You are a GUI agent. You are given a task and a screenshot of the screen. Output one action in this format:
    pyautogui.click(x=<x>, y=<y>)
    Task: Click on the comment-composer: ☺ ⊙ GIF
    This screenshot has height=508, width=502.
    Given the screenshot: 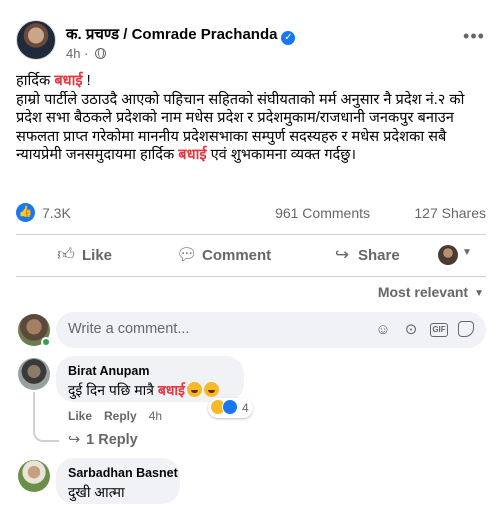 What is the action you would take?
    pyautogui.click(x=271, y=330)
    